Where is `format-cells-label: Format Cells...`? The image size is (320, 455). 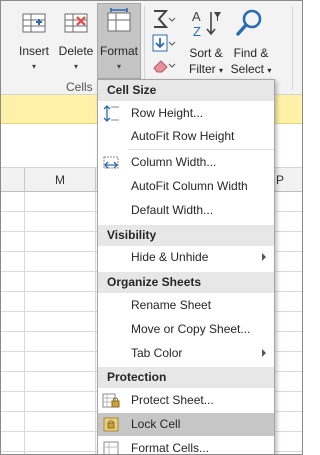 format-cells-label: Format Cells... is located at coordinates (170, 448).